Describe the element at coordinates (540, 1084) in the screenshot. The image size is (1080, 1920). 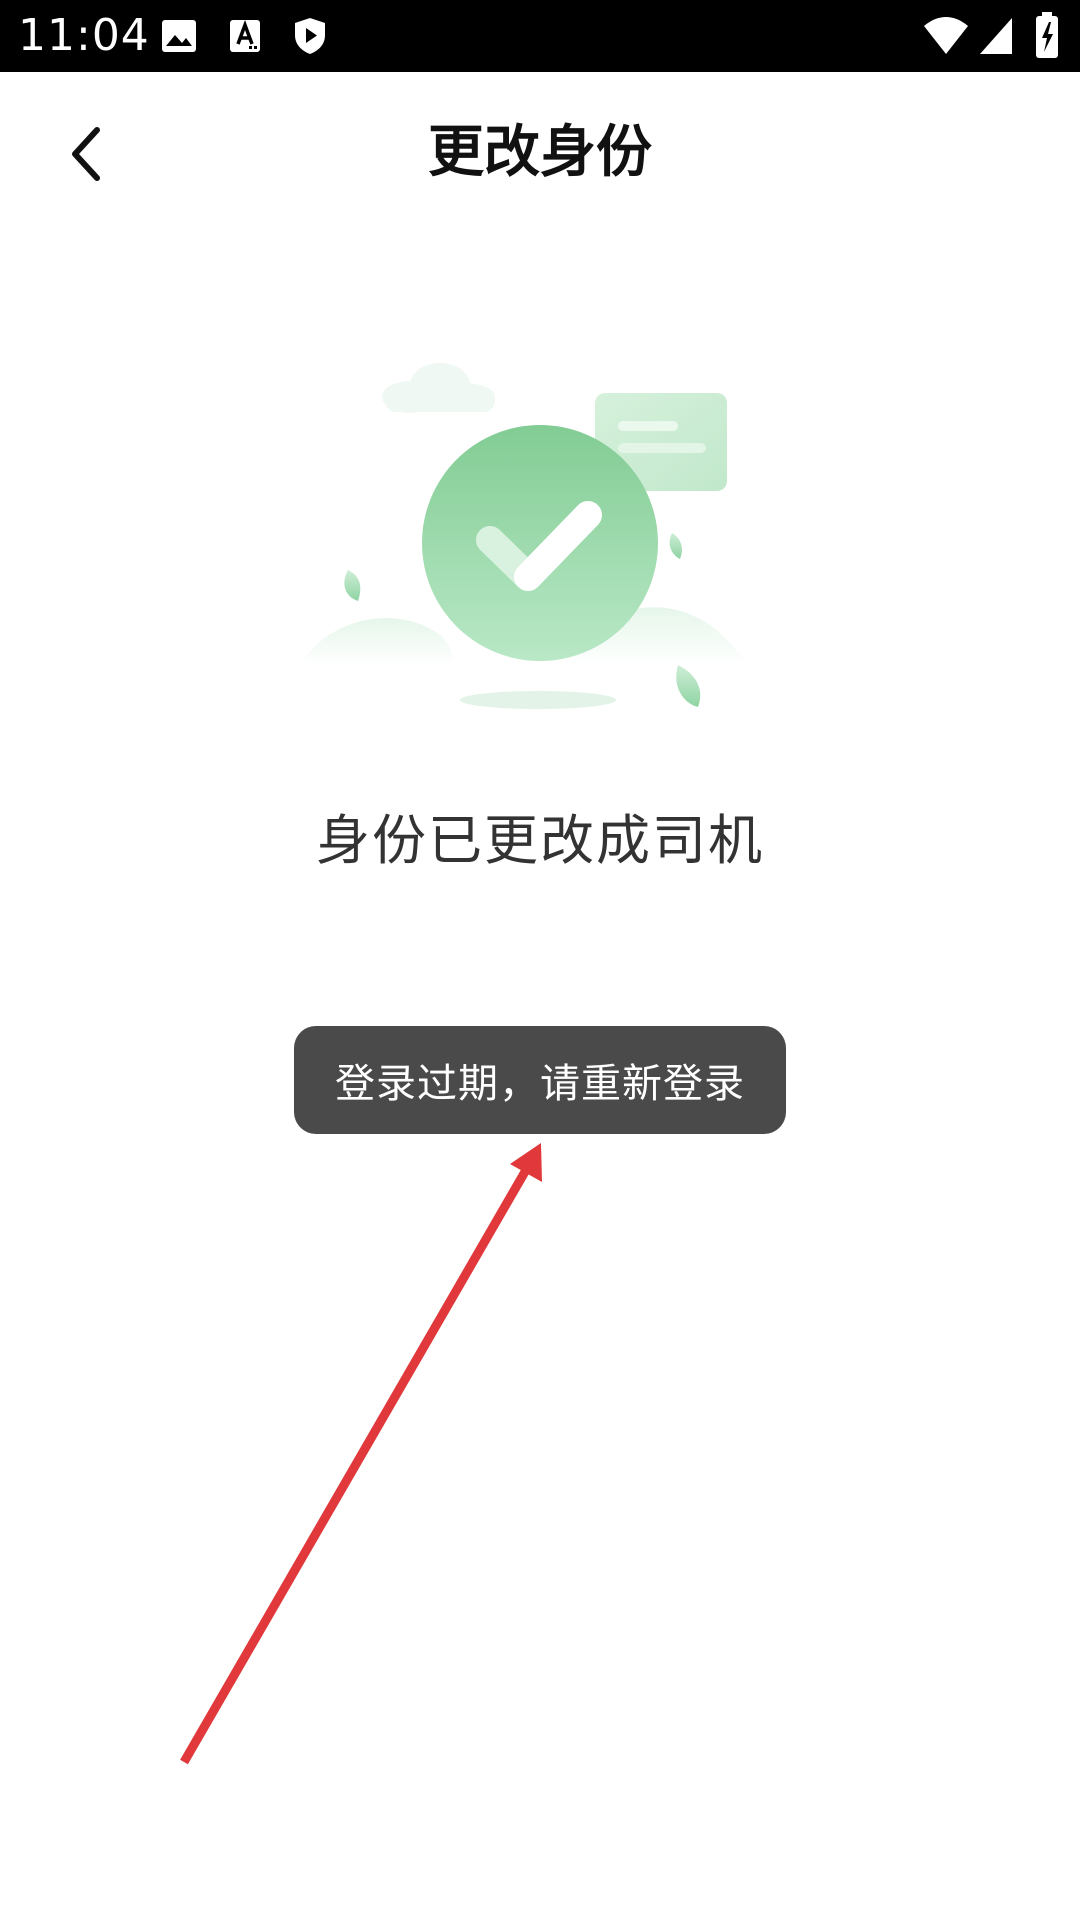
I see `toast-text: 登录过期，请重新登录` at that location.